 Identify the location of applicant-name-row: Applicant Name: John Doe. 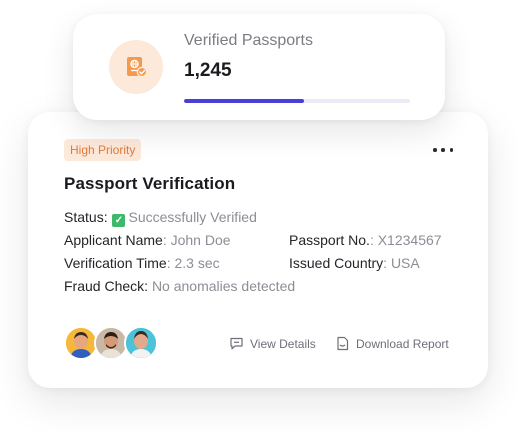
(147, 240).